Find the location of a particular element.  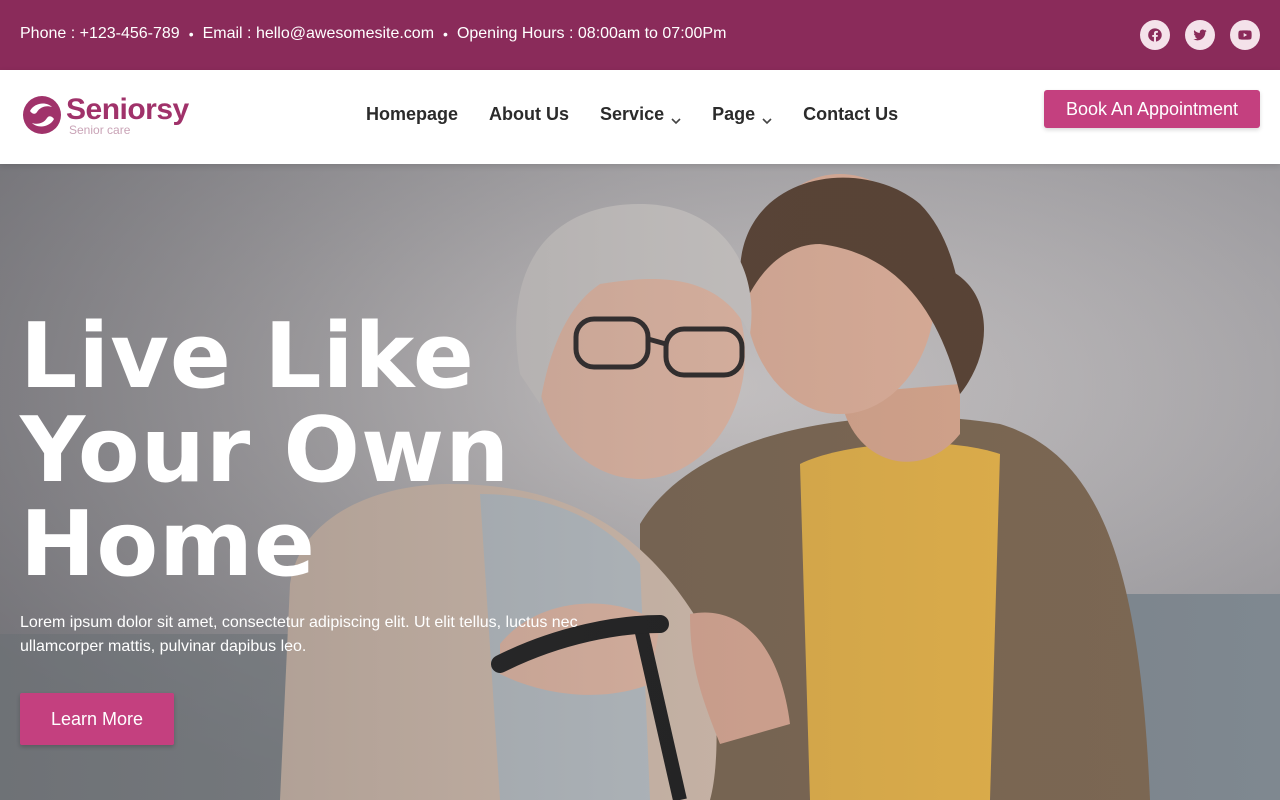

social-links is located at coordinates (1200, 35).